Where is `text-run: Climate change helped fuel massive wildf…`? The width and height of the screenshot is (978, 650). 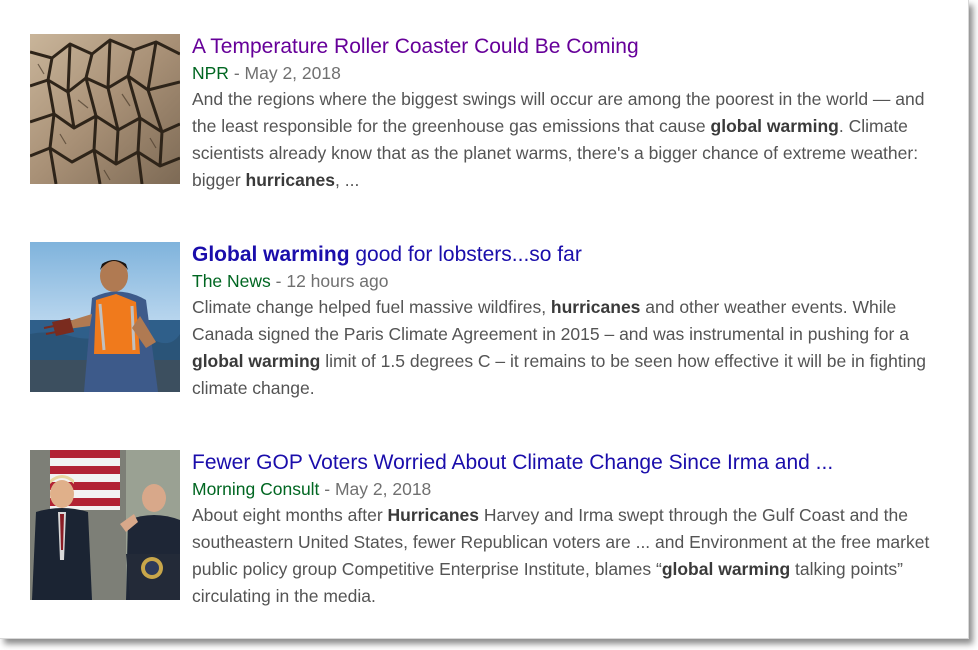
text-run: Climate change helped fuel massive wildf… is located at coordinates (371, 307).